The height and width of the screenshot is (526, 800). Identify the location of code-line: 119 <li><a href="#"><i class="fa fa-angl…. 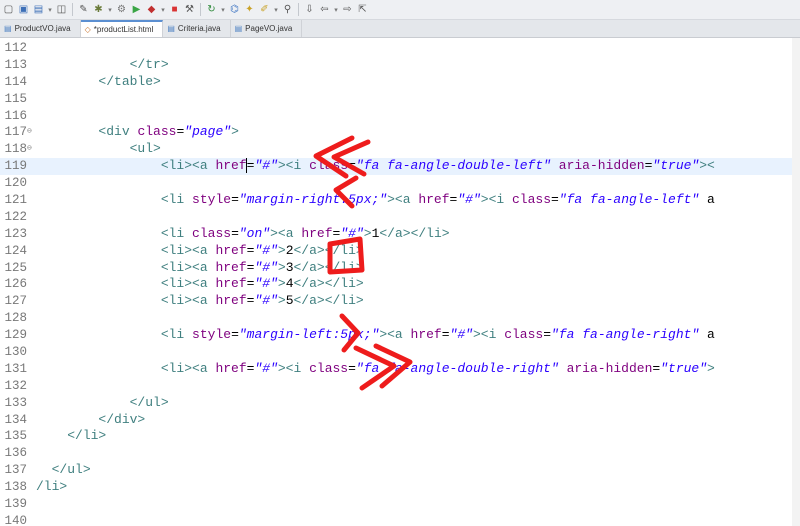
(400, 167).